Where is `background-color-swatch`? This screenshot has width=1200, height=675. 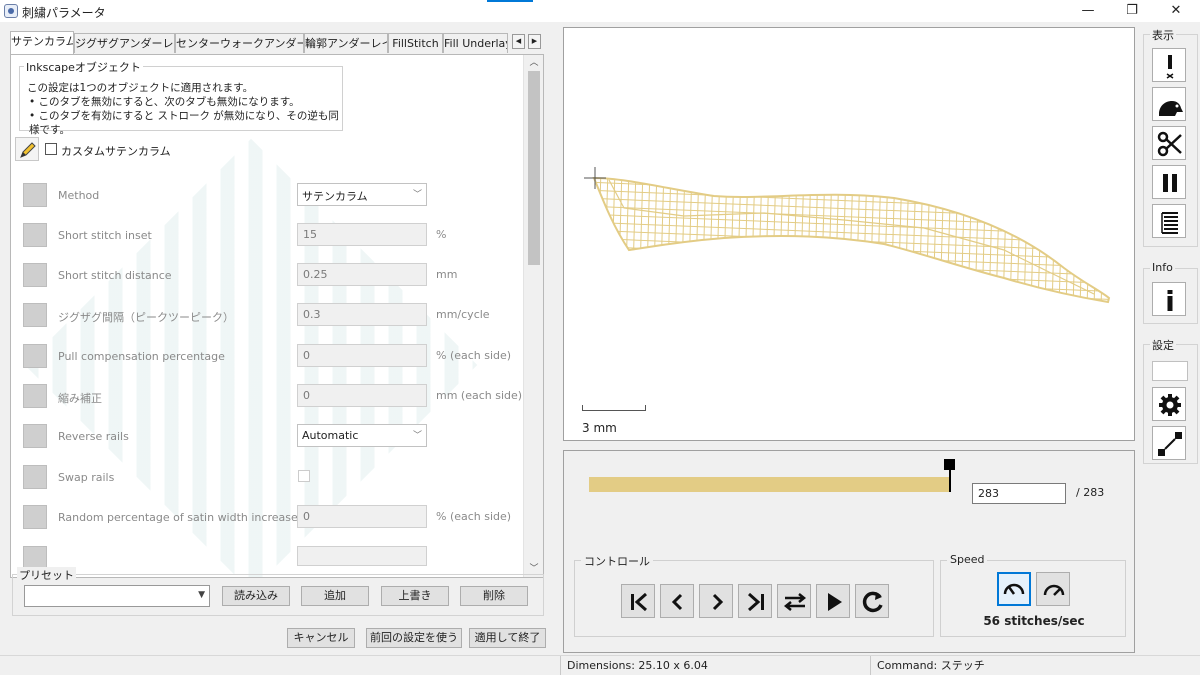
background-color-swatch is located at coordinates (1170, 371).